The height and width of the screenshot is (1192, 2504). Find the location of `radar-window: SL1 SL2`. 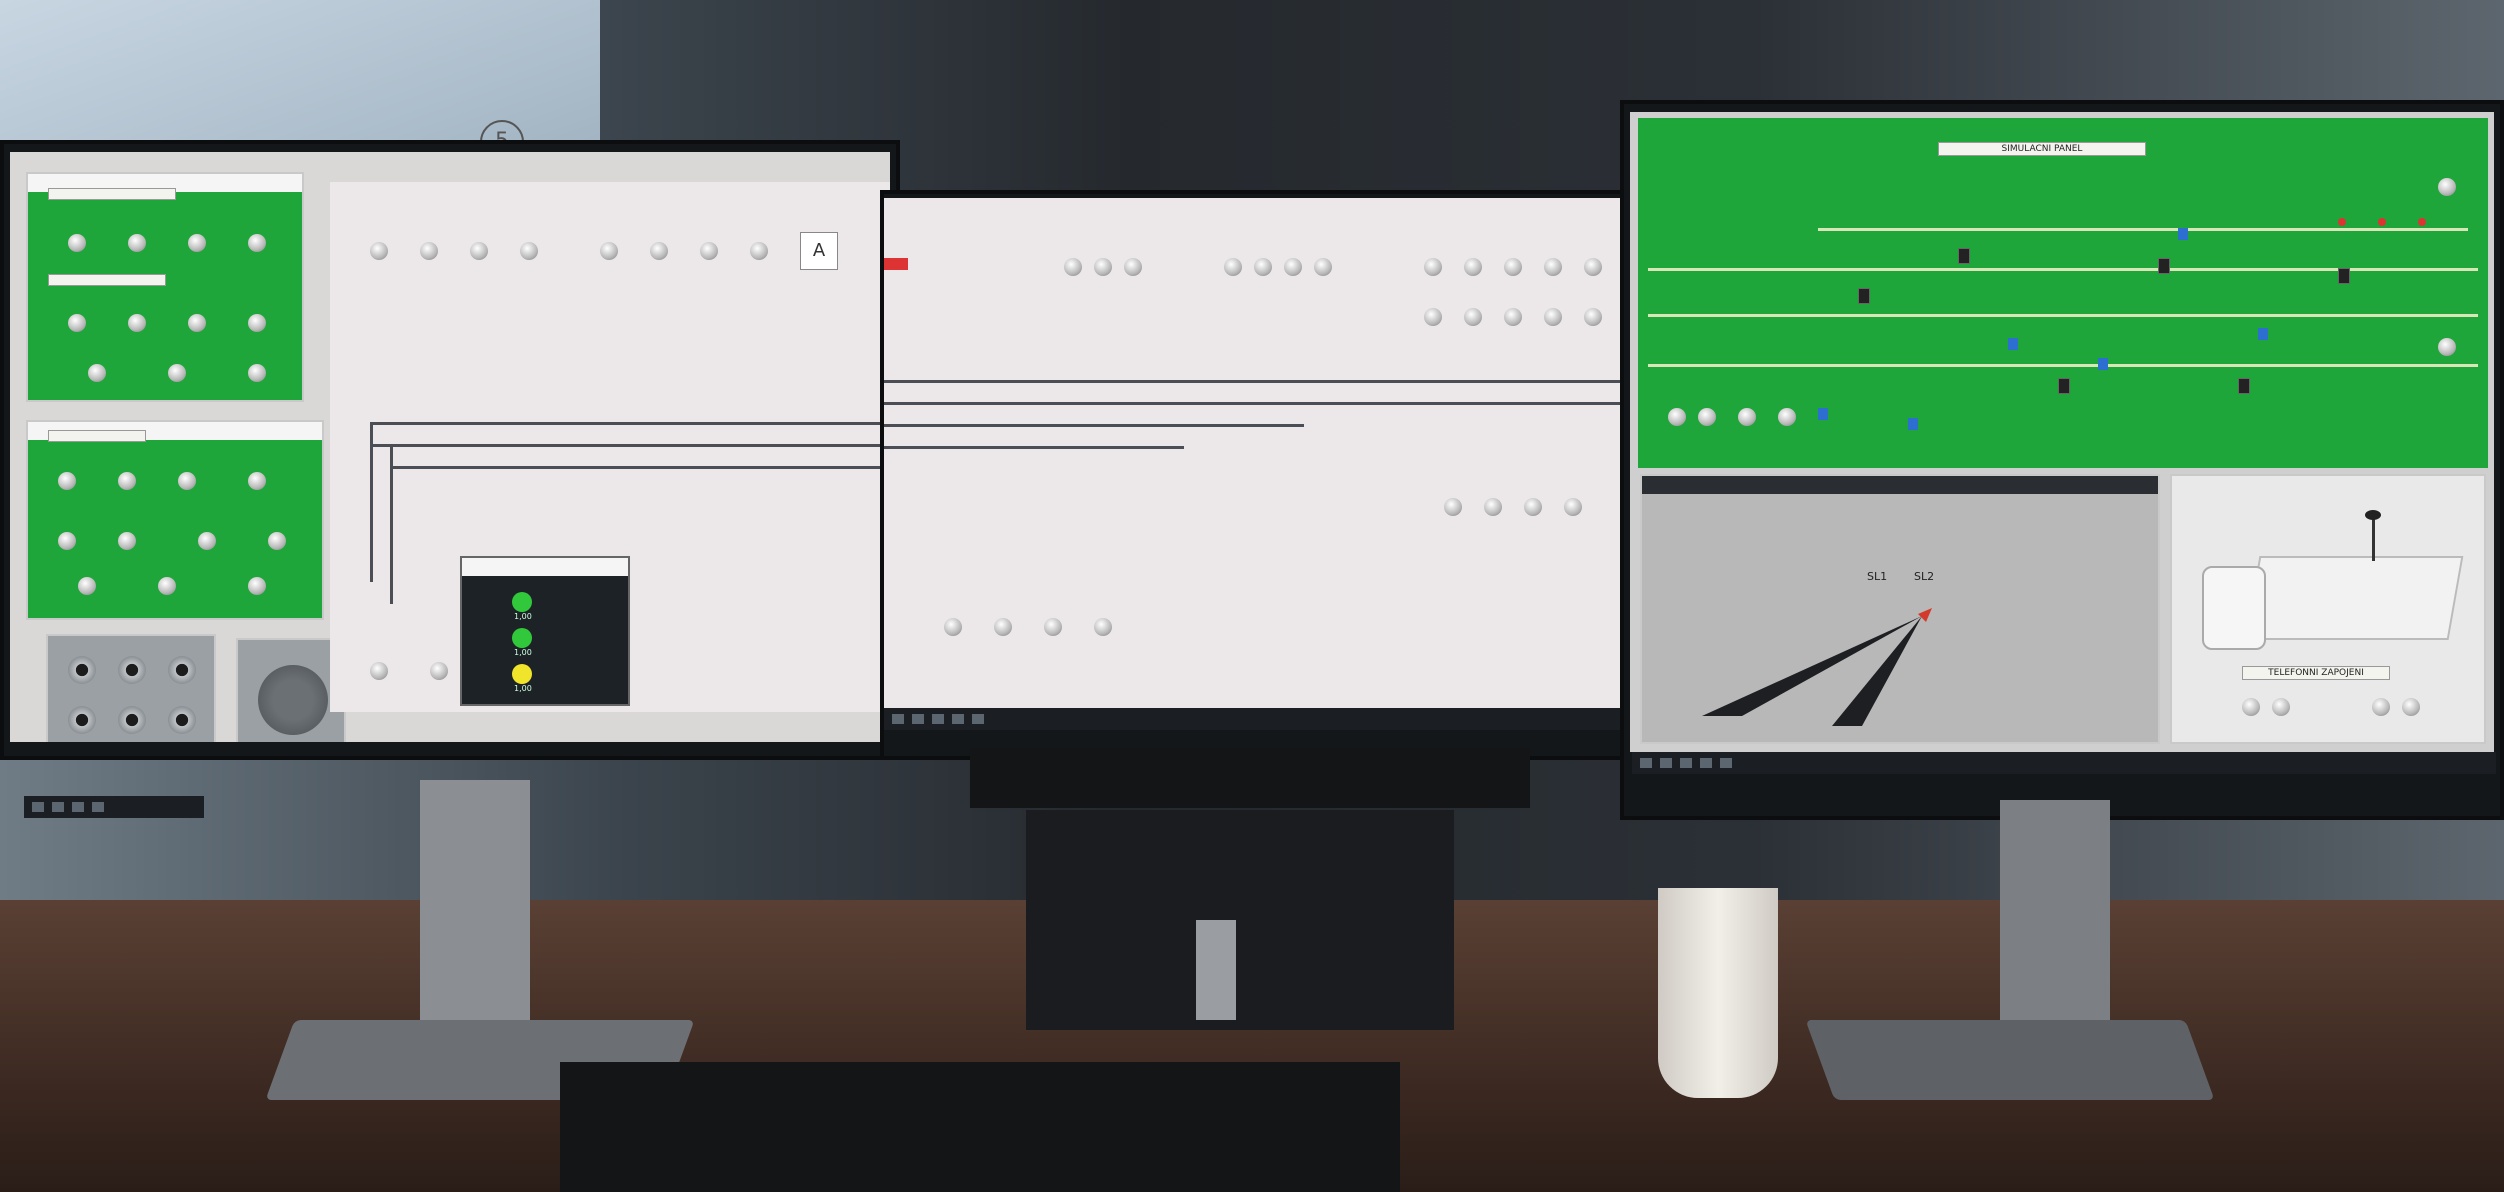

radar-window: SL1 SL2 is located at coordinates (1900, 609).